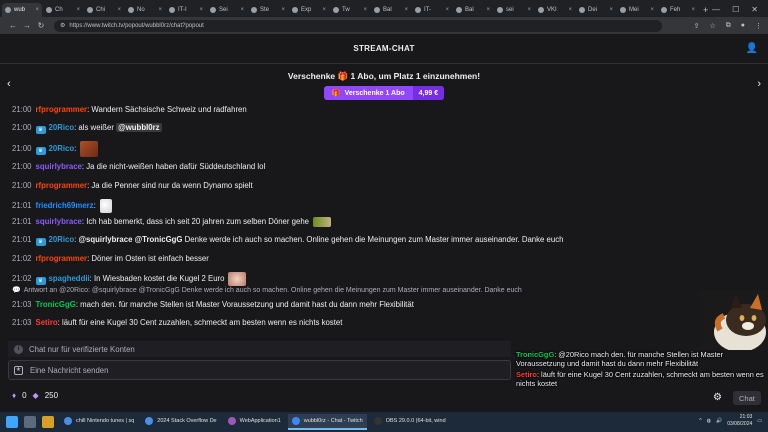 The width and height of the screenshot is (768, 432). Describe the element at coordinates (89, 149) in the screenshot. I see `rock-emote-icon` at that location.